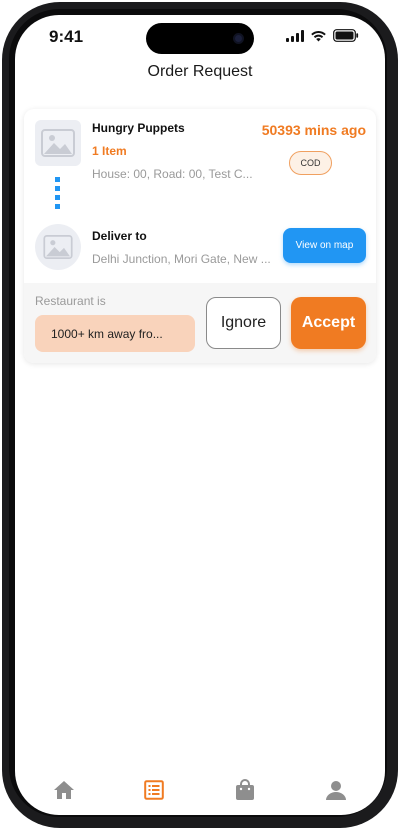 This screenshot has height=830, width=400. I want to click on nav-home, so click(64, 790).